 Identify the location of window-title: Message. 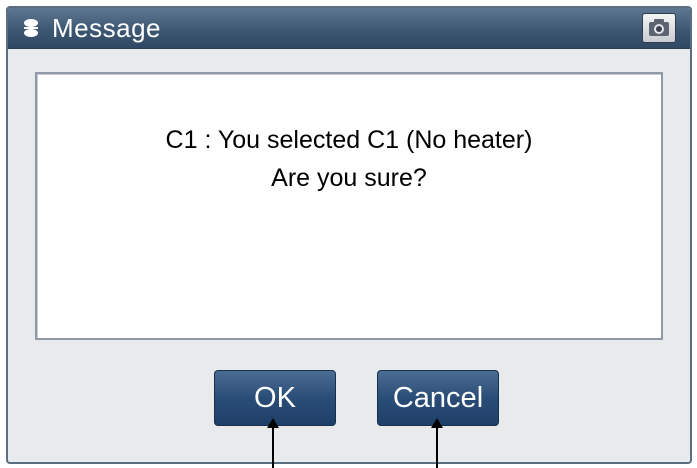
(106, 28).